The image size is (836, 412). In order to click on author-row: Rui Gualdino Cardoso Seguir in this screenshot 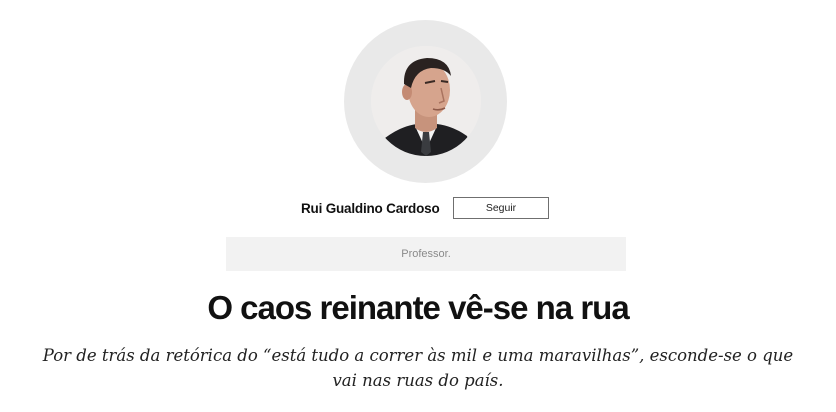, I will do `click(418, 209)`.